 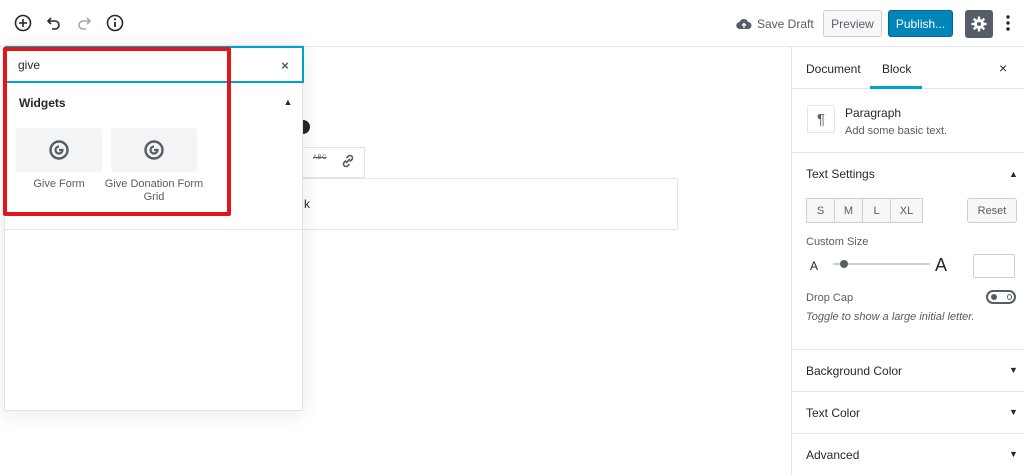 I want to click on tab-document: Document, so click(x=833, y=69).